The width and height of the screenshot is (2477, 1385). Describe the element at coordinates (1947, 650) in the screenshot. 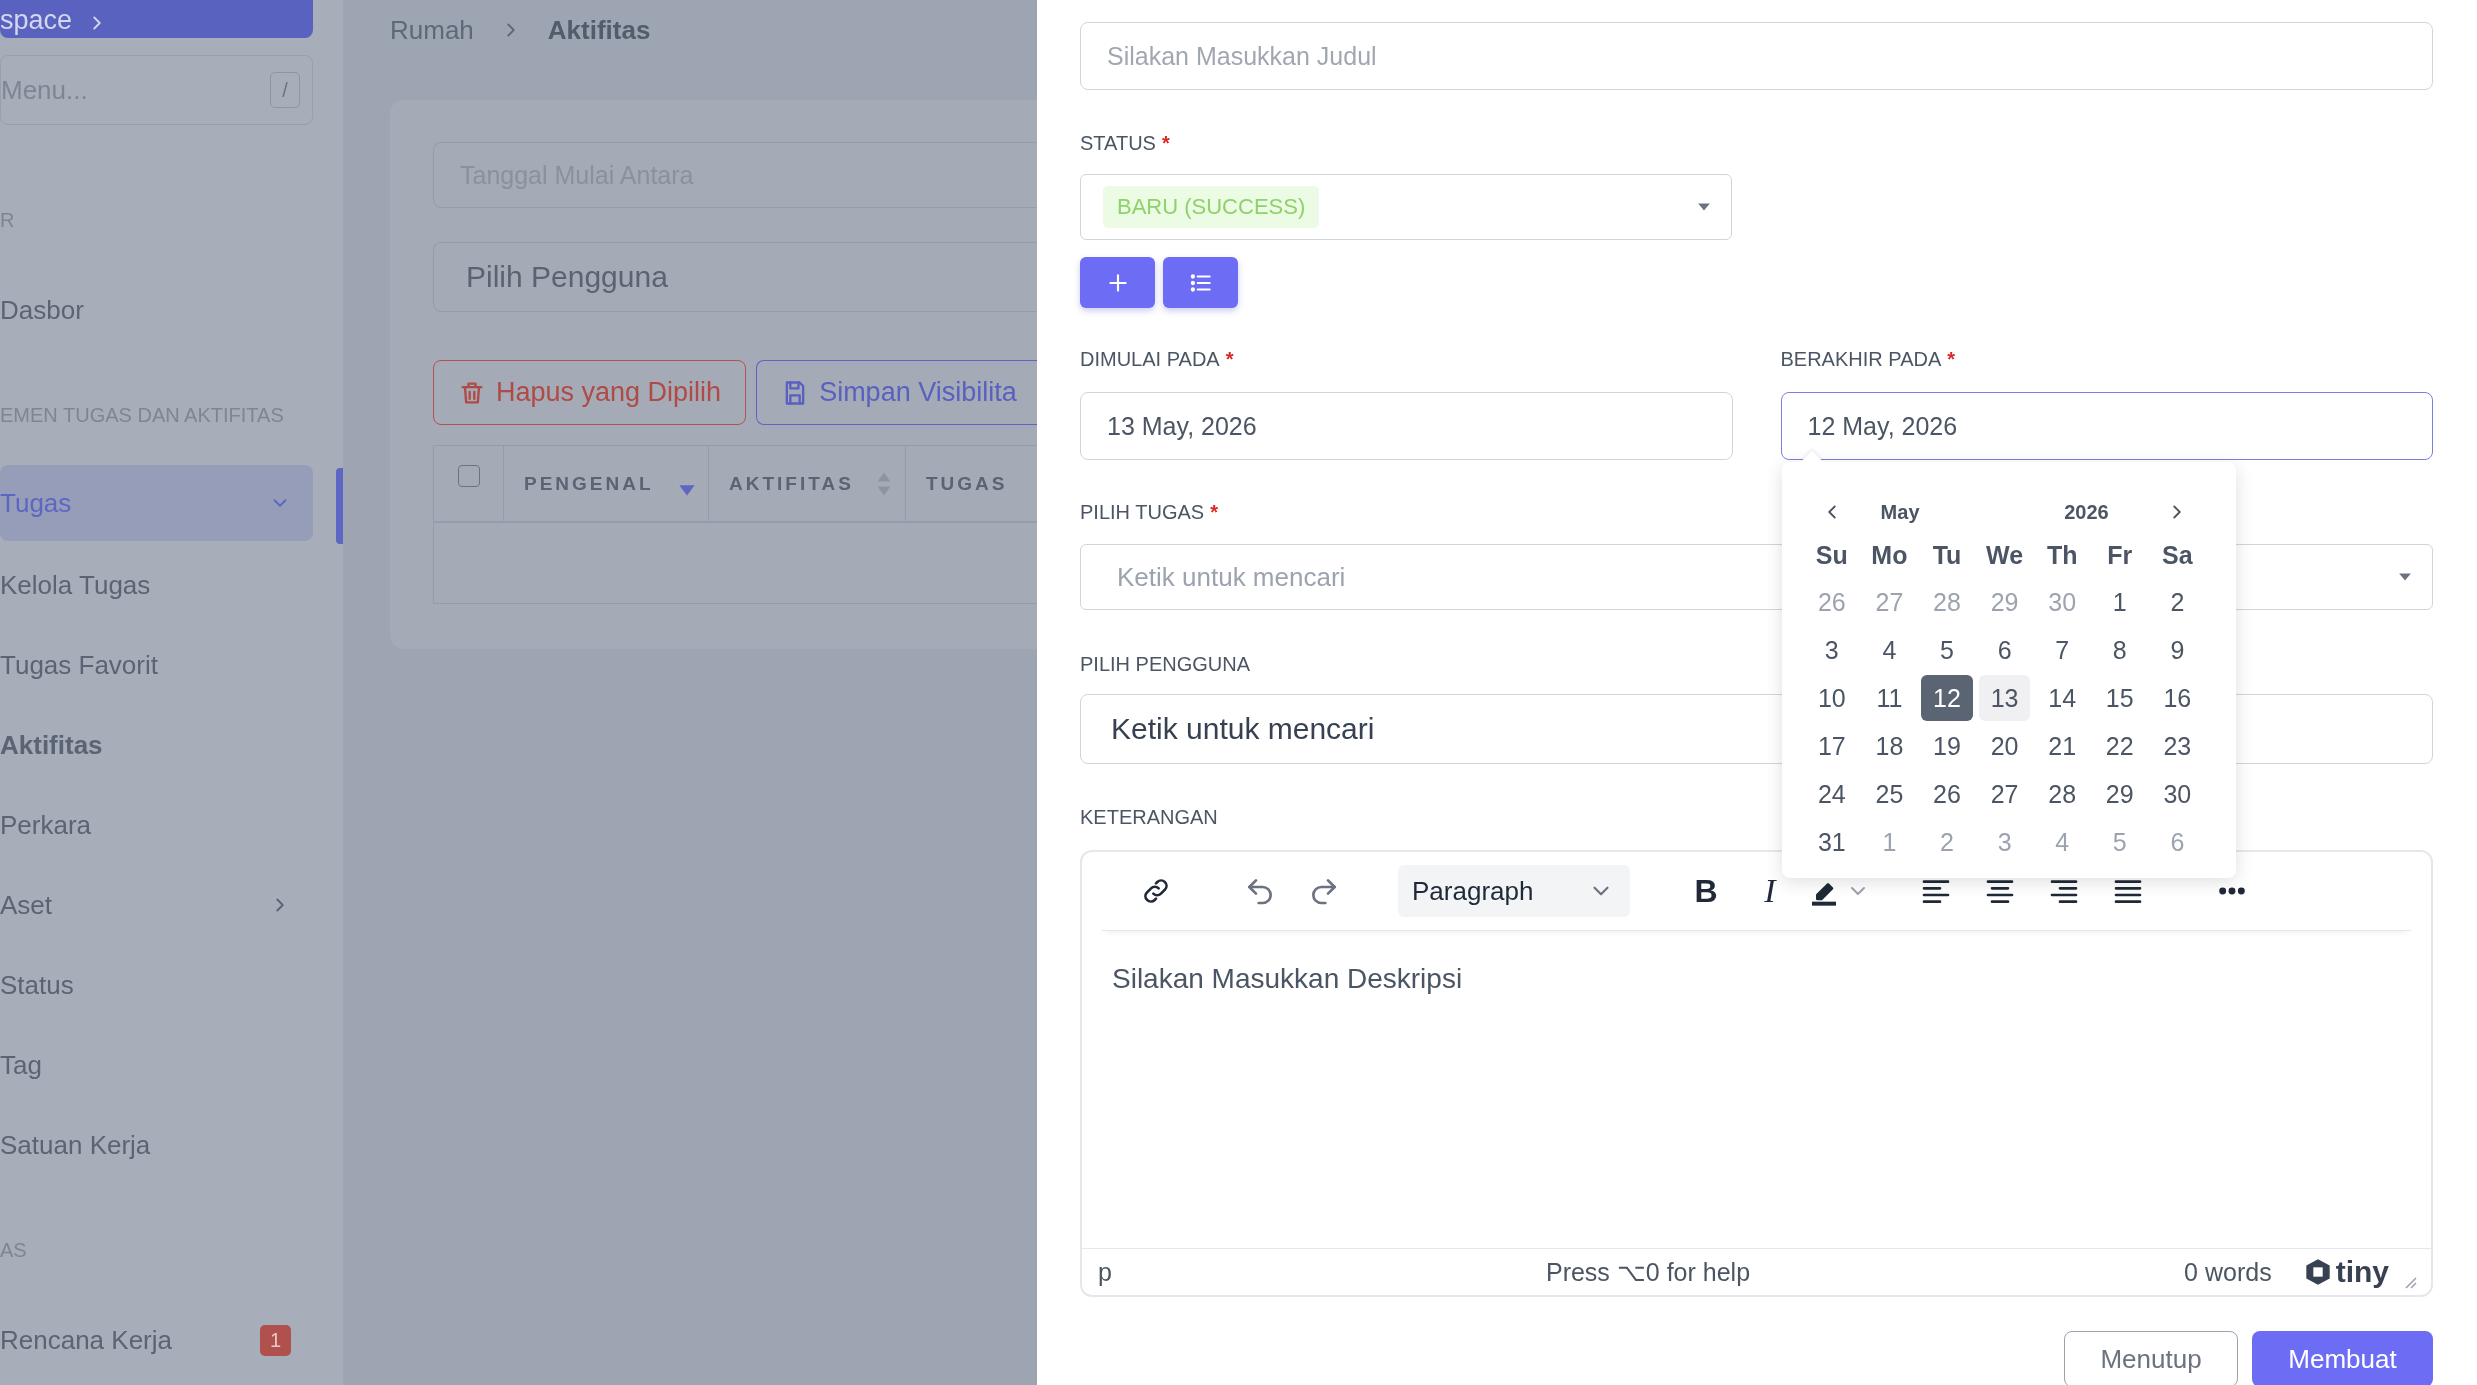

I see `calendar-day: 5` at that location.